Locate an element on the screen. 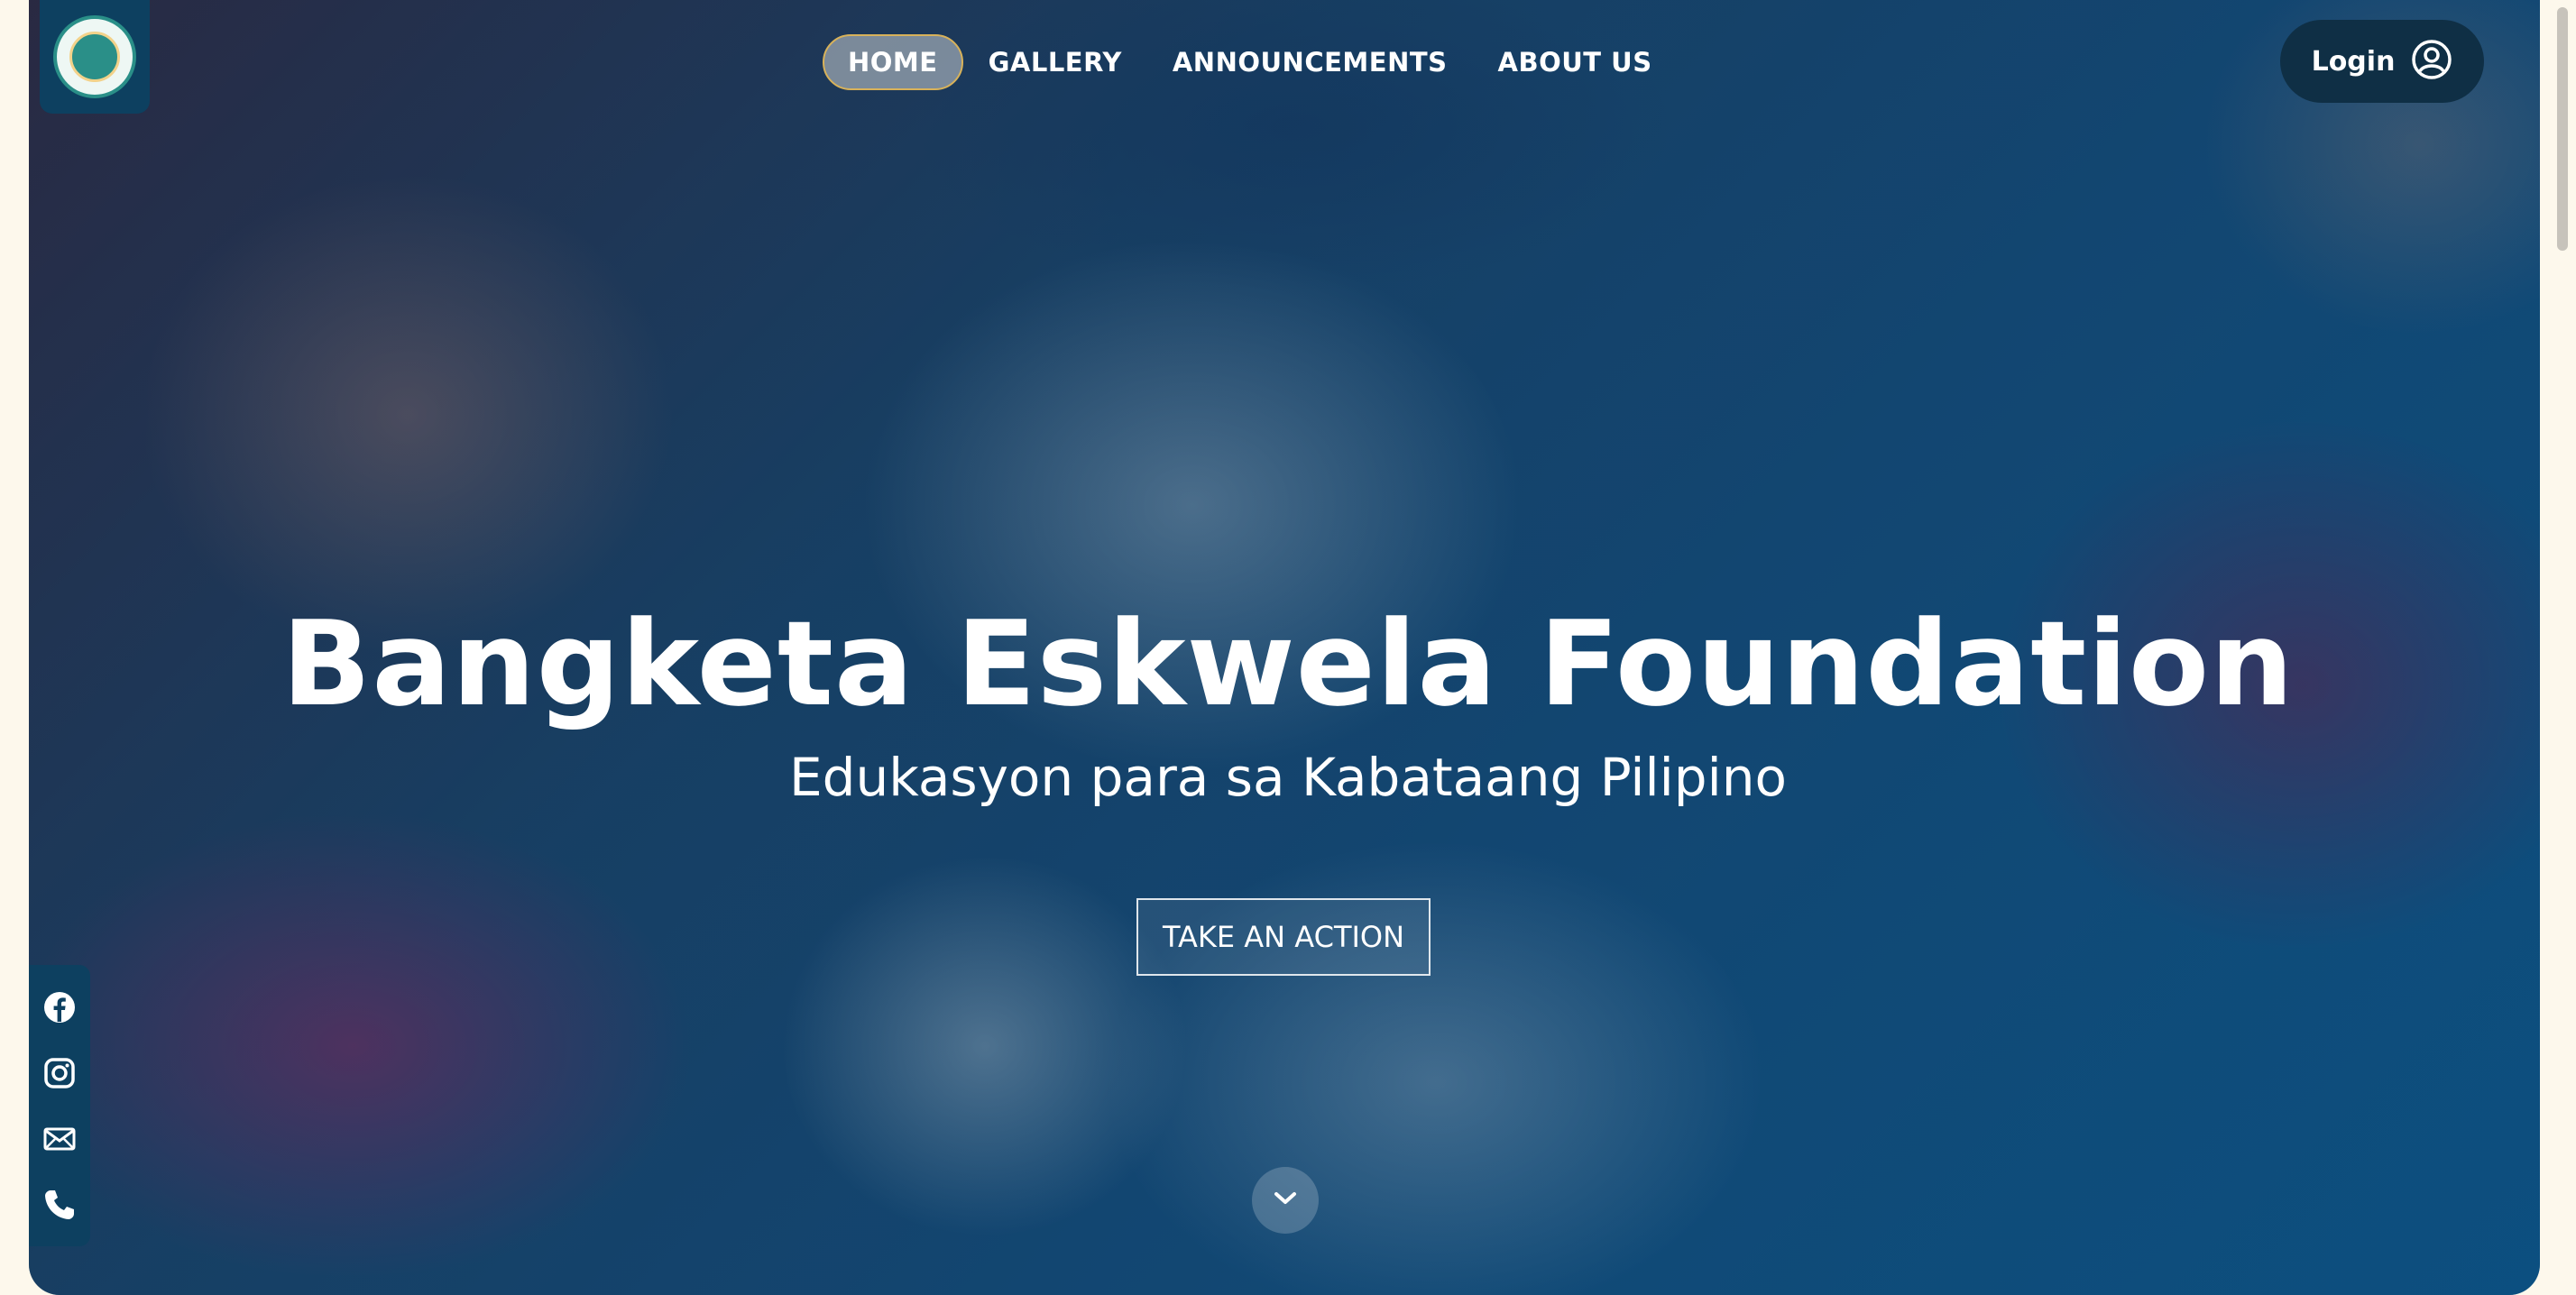  hero-subtitle: Edukasyon para sa Kabataang Pilipino is located at coordinates (1288, 778).